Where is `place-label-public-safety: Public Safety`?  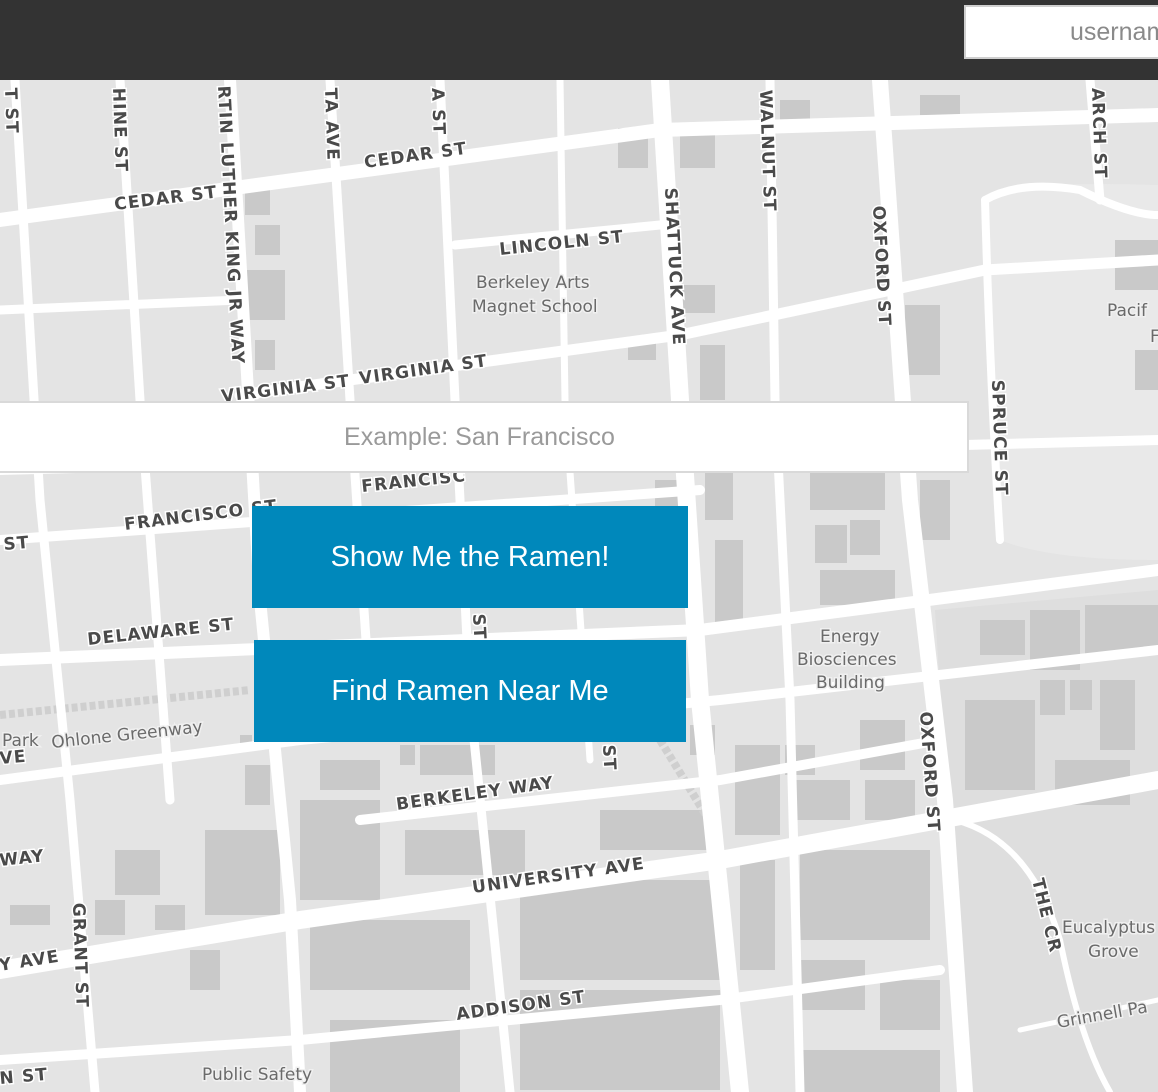 place-label-public-safety: Public Safety is located at coordinates (257, 1075).